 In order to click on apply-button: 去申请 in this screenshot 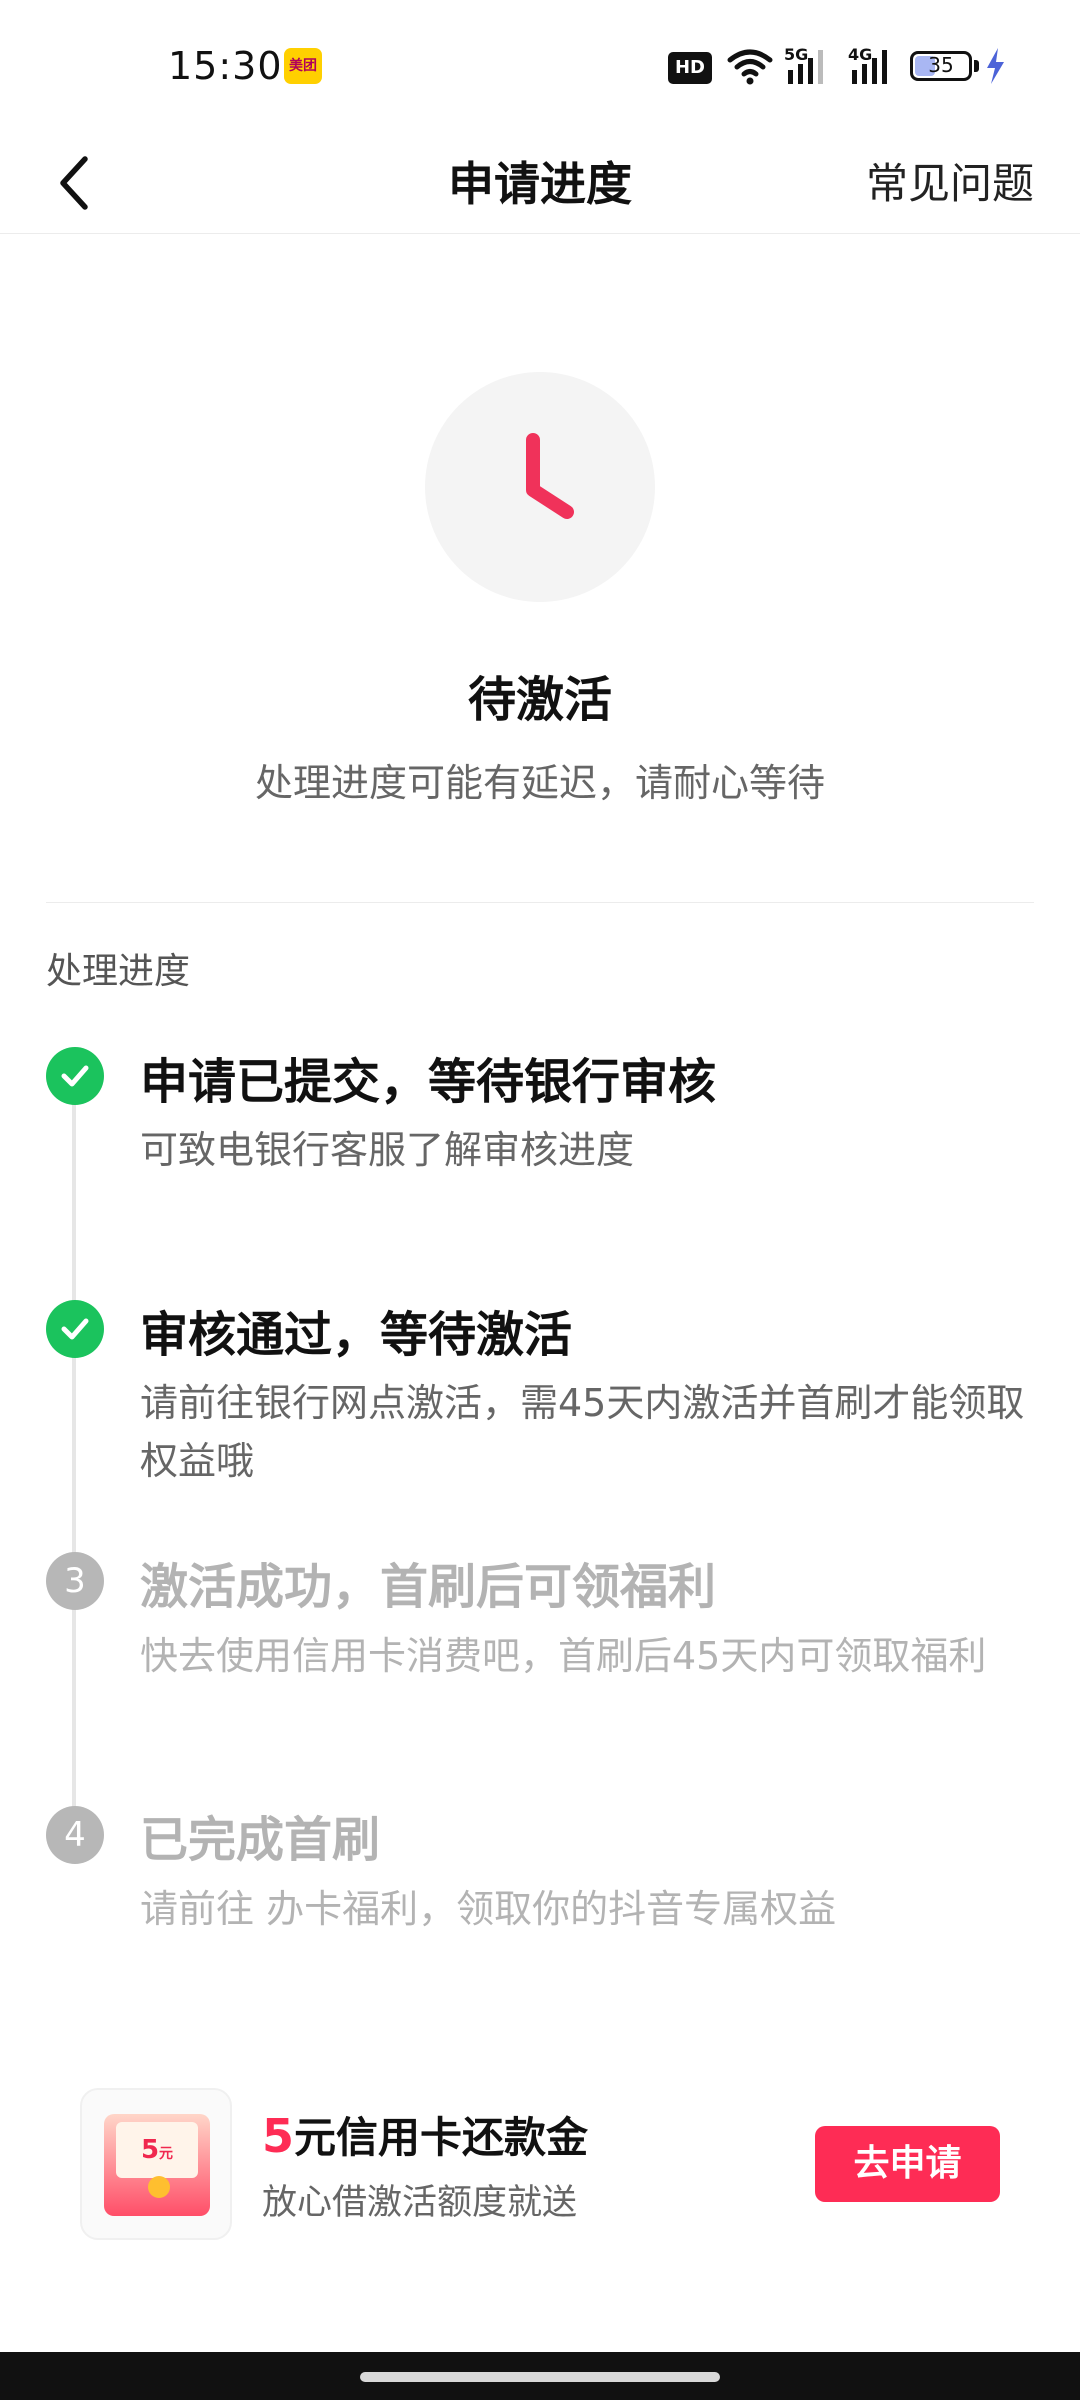, I will do `click(907, 2164)`.